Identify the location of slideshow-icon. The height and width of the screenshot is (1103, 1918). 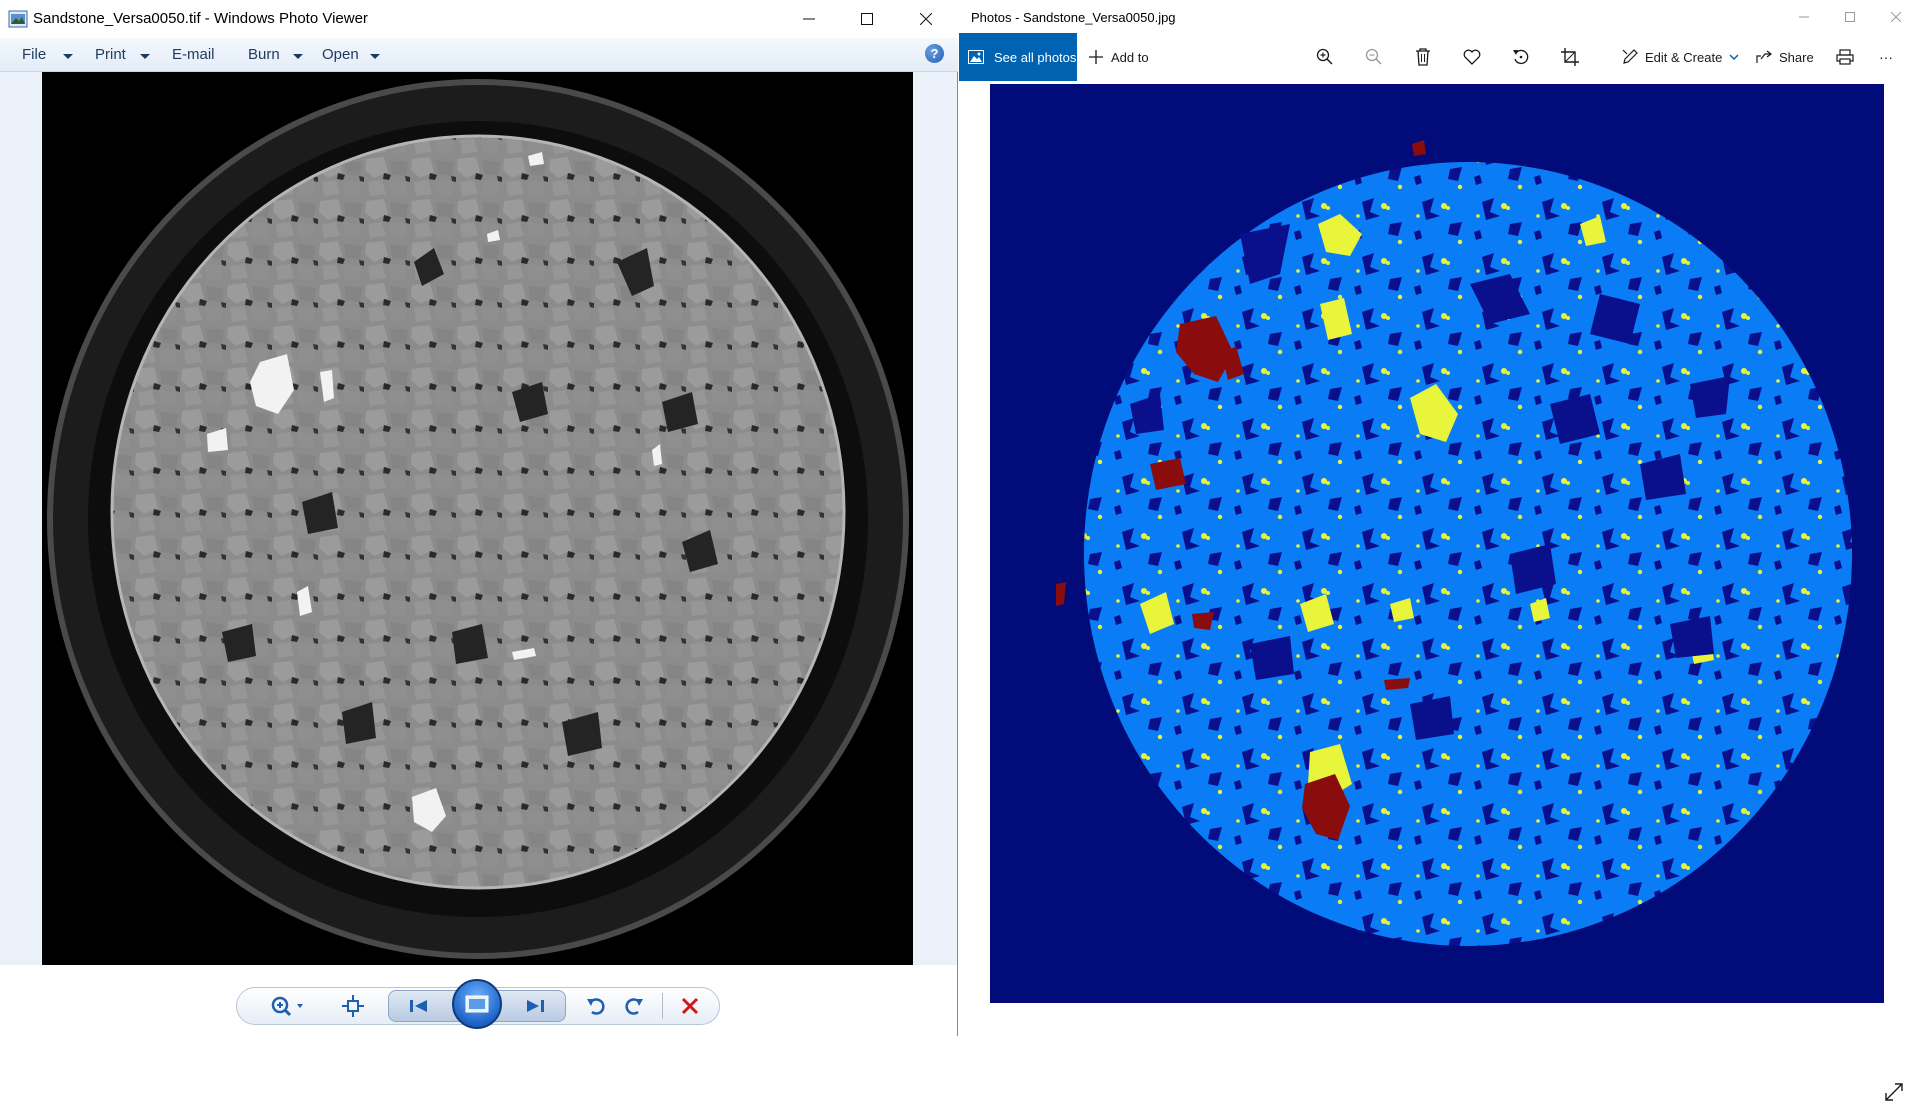
(477, 1004).